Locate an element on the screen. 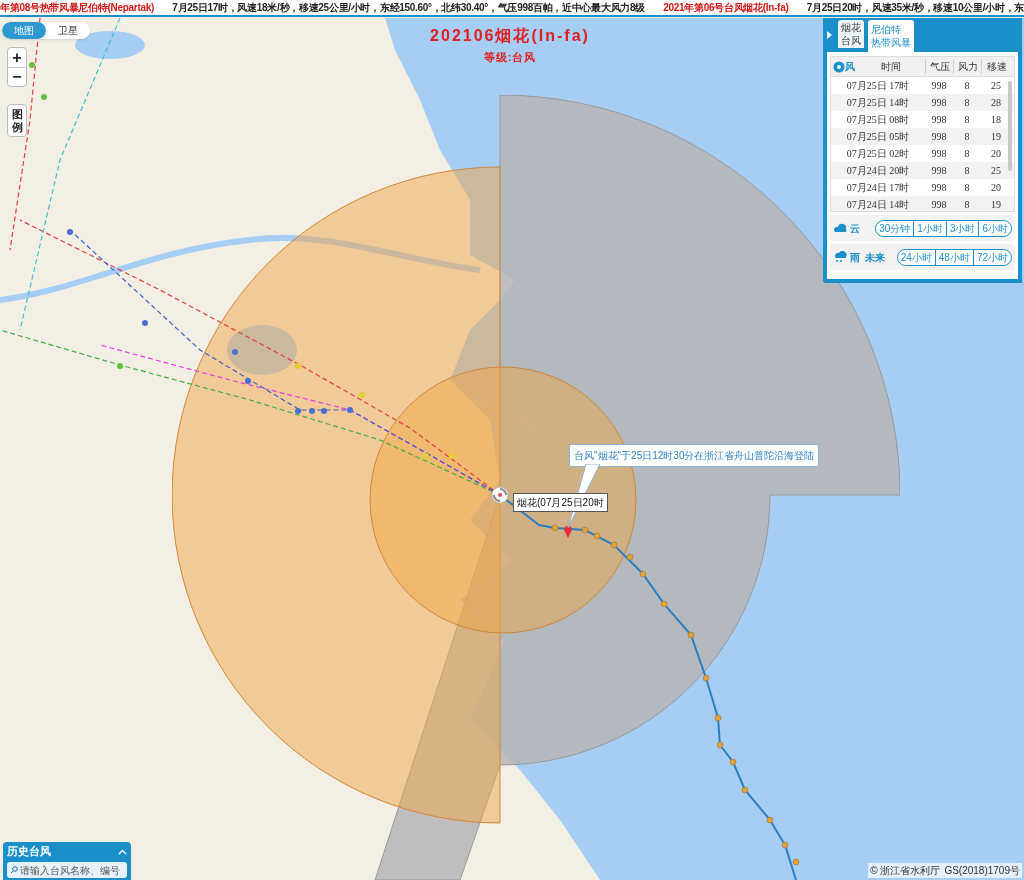 Image resolution: width=1024 pixels, height=880 pixels. time-range-button: 48小时 is located at coordinates (953, 257).